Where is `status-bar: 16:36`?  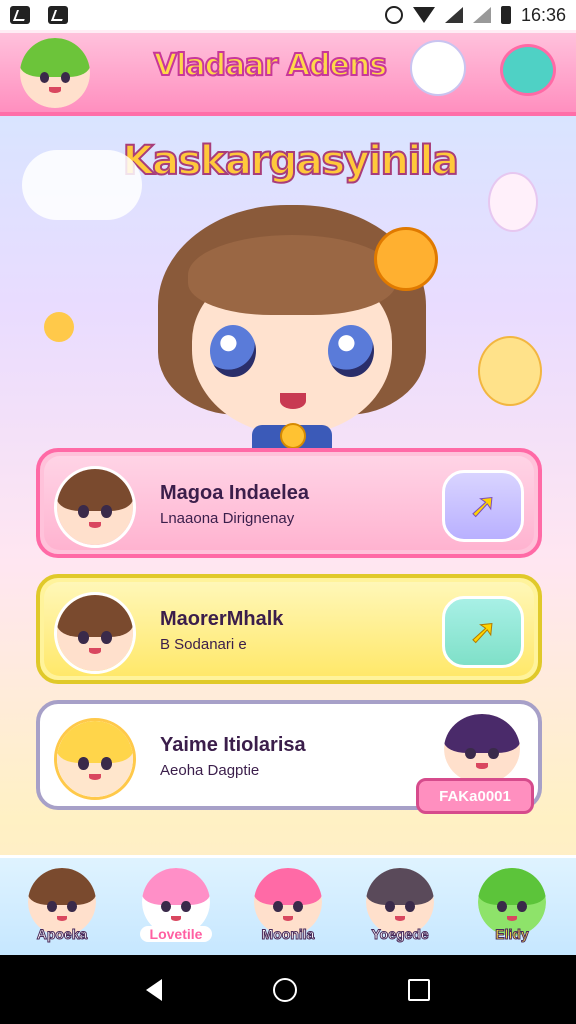 status-bar: 16:36 is located at coordinates (288, 15).